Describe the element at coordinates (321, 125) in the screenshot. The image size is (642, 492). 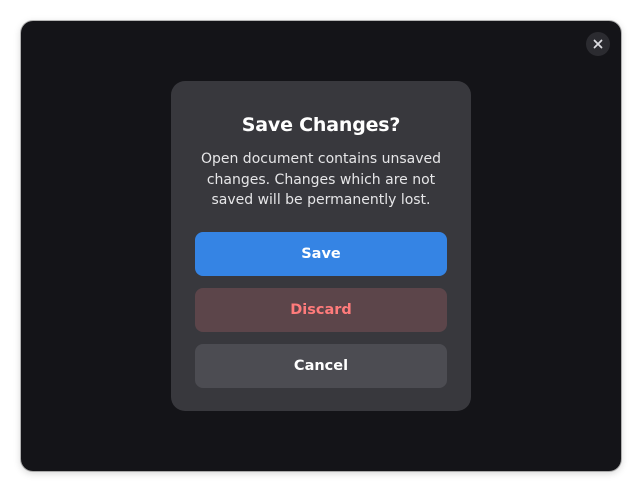
I see `dialog-title: Save Changes?` at that location.